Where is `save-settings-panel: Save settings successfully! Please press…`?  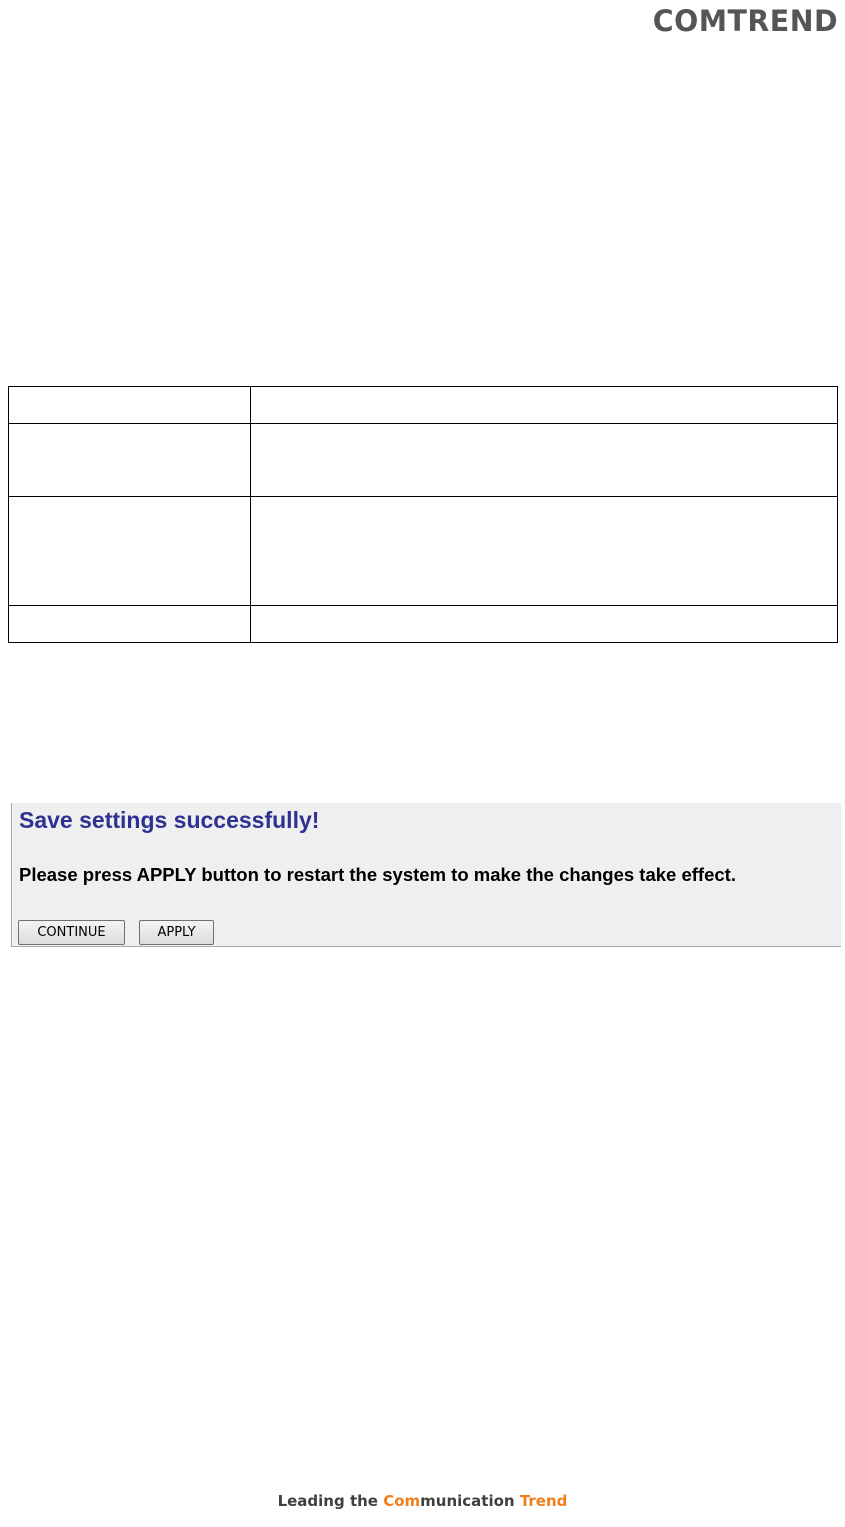 save-settings-panel: Save settings successfully! Please press… is located at coordinates (426, 875).